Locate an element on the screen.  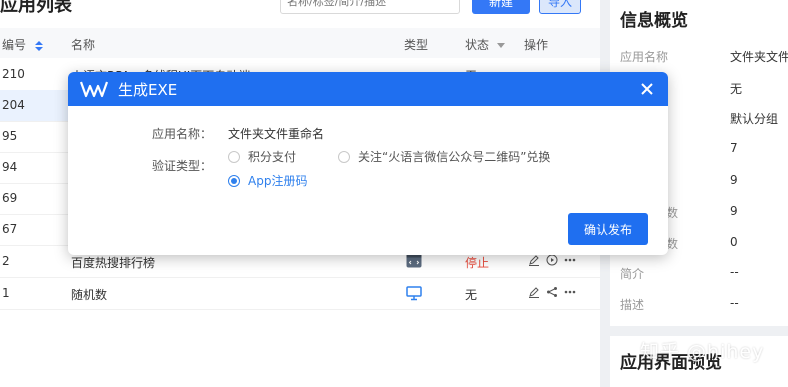
row-id: 204 is located at coordinates (13, 105).